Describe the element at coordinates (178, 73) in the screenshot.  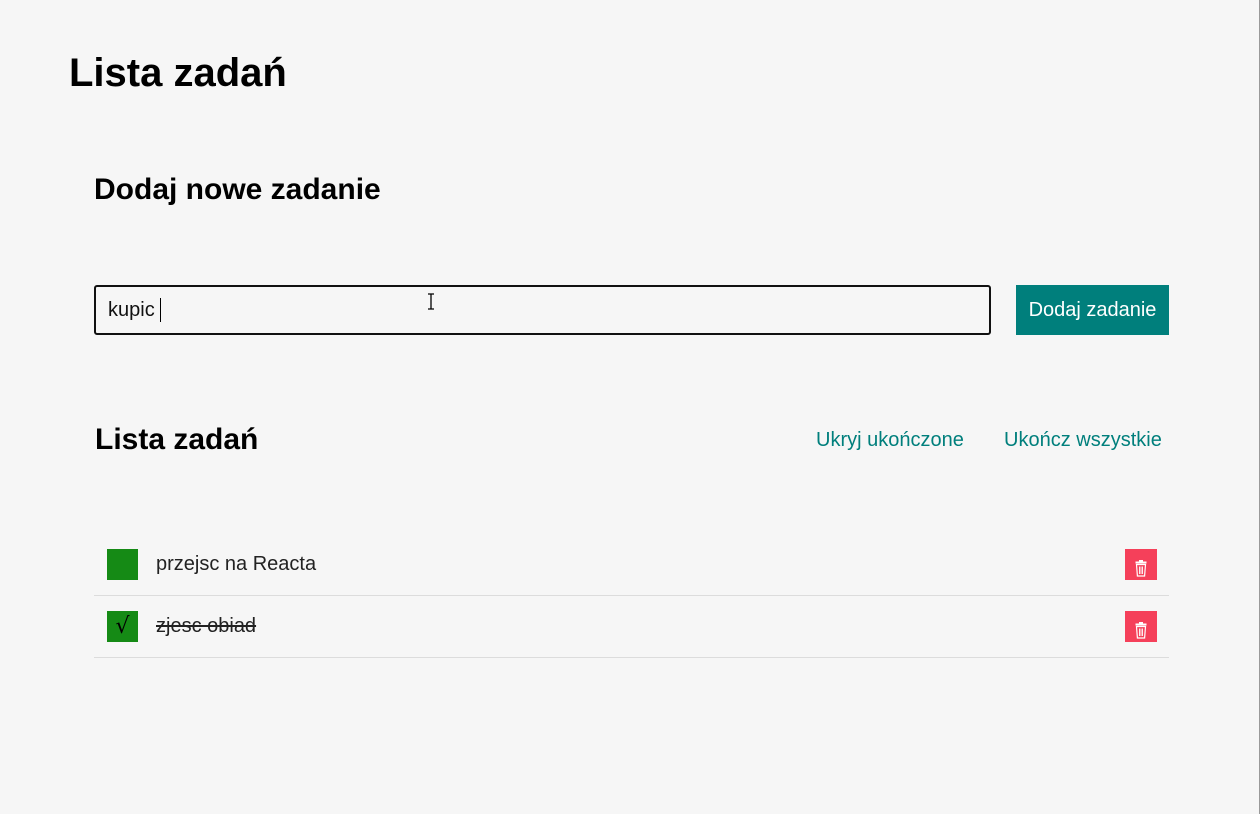
I see `page-title: Lista zadań` at that location.